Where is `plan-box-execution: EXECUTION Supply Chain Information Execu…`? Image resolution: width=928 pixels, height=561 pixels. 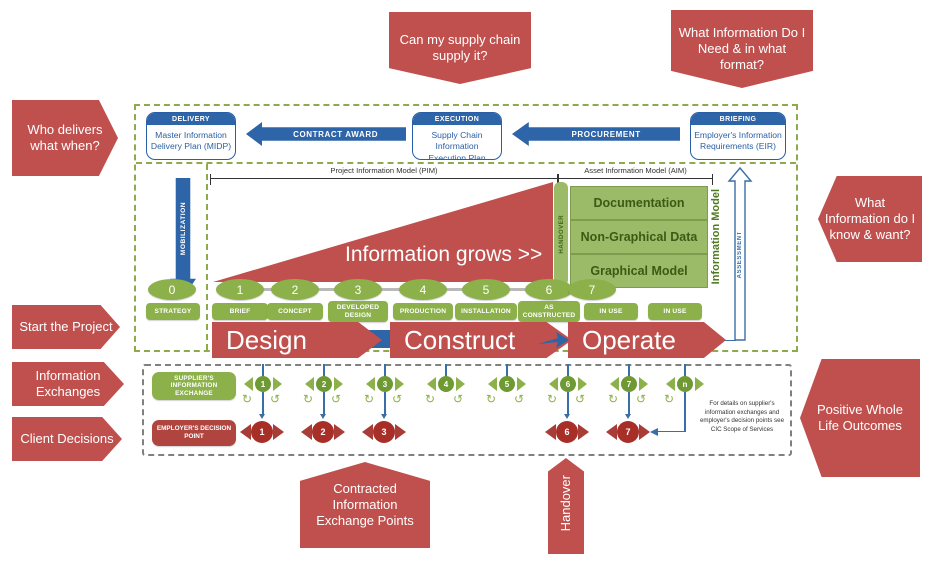 plan-box-execution: EXECUTION Supply Chain Information Execu… is located at coordinates (457, 136).